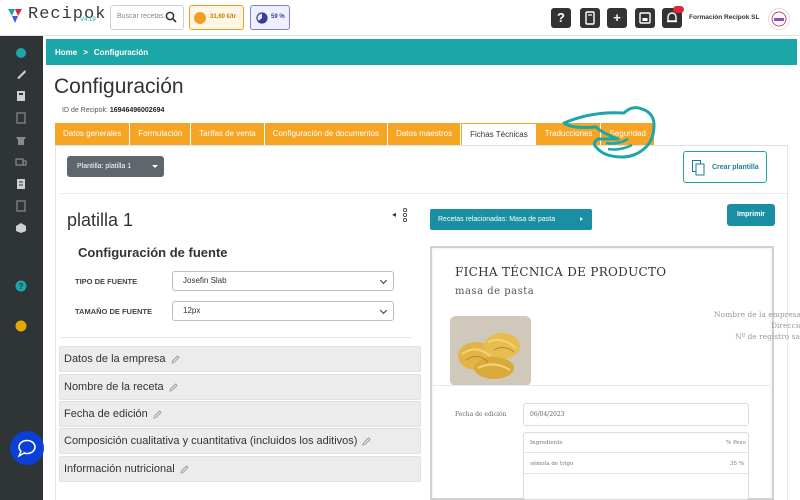 The height and width of the screenshot is (500, 800). What do you see at coordinates (21, 74) in the screenshot?
I see `knife-icon` at bounding box center [21, 74].